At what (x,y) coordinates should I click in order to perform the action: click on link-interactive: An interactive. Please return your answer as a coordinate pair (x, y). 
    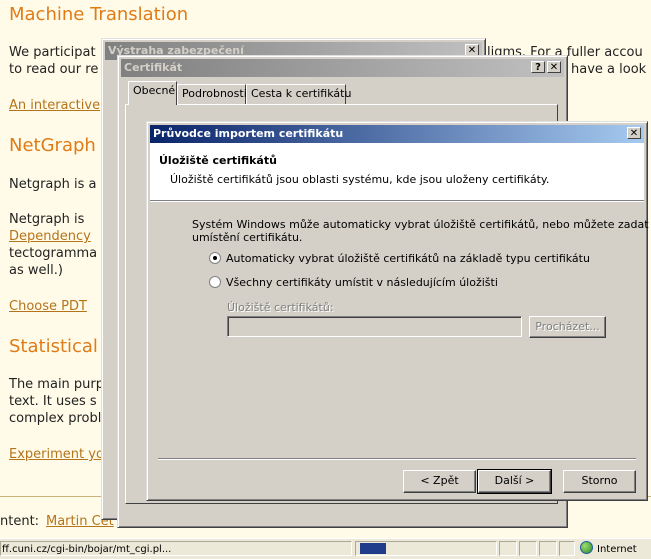
    Looking at the image, I should click on (54, 105).